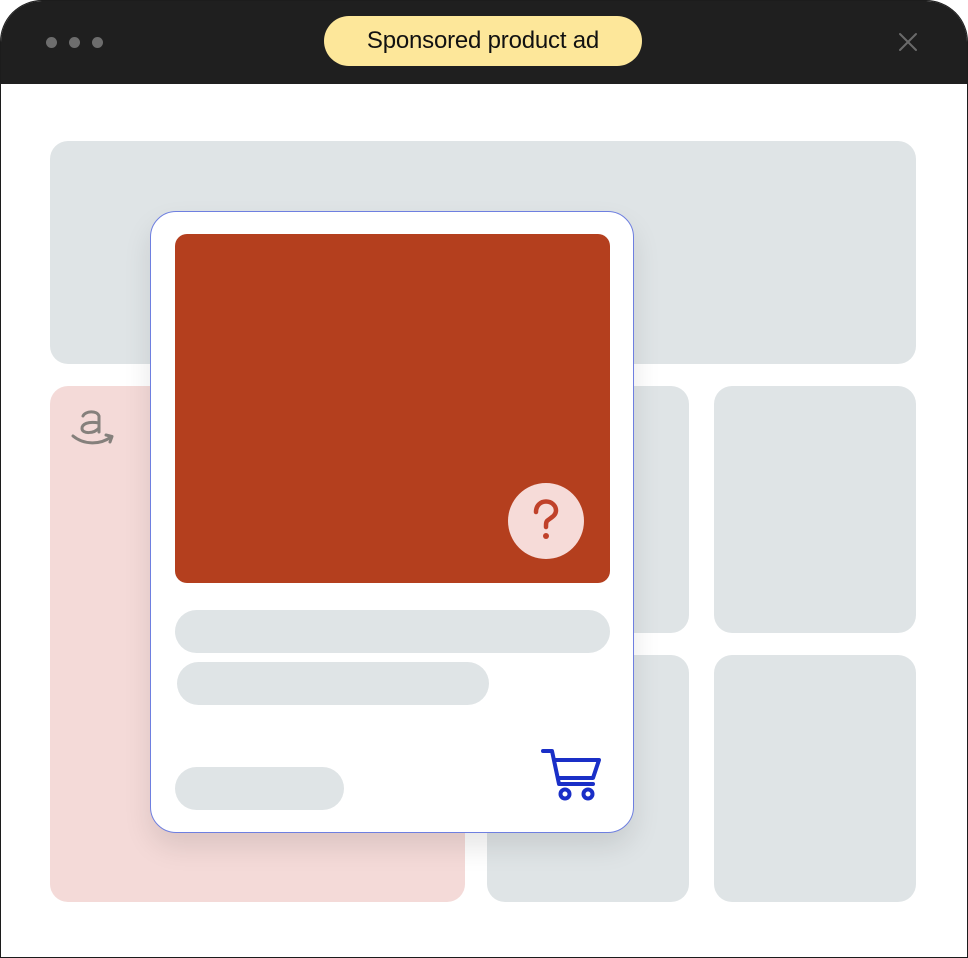 This screenshot has width=968, height=958. I want to click on add-to-cart-button, so click(572, 775).